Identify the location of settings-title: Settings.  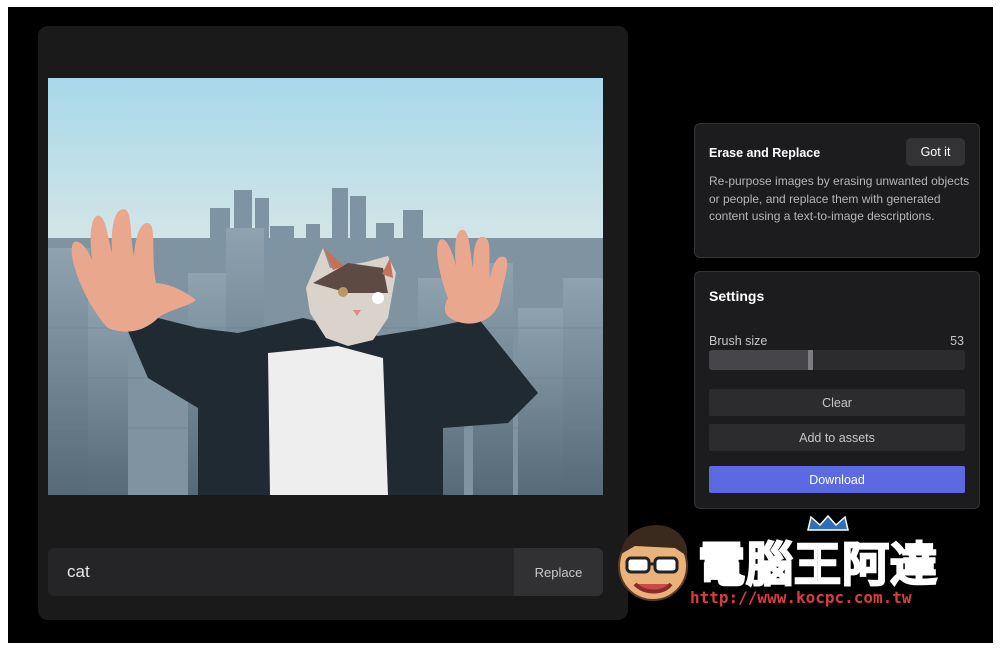
(737, 296).